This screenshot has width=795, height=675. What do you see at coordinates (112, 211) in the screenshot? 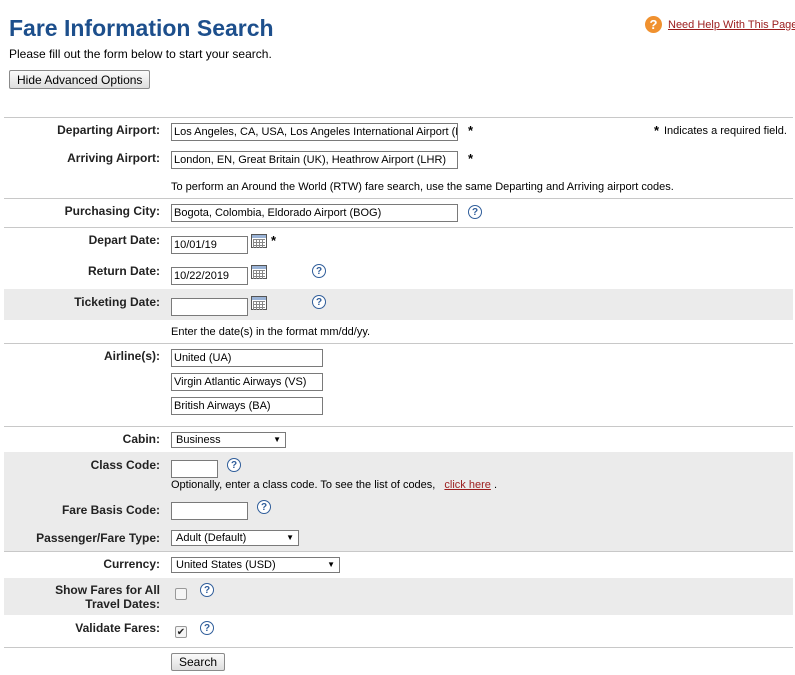
I see `purchasing-city-label: Purchasing City:` at bounding box center [112, 211].